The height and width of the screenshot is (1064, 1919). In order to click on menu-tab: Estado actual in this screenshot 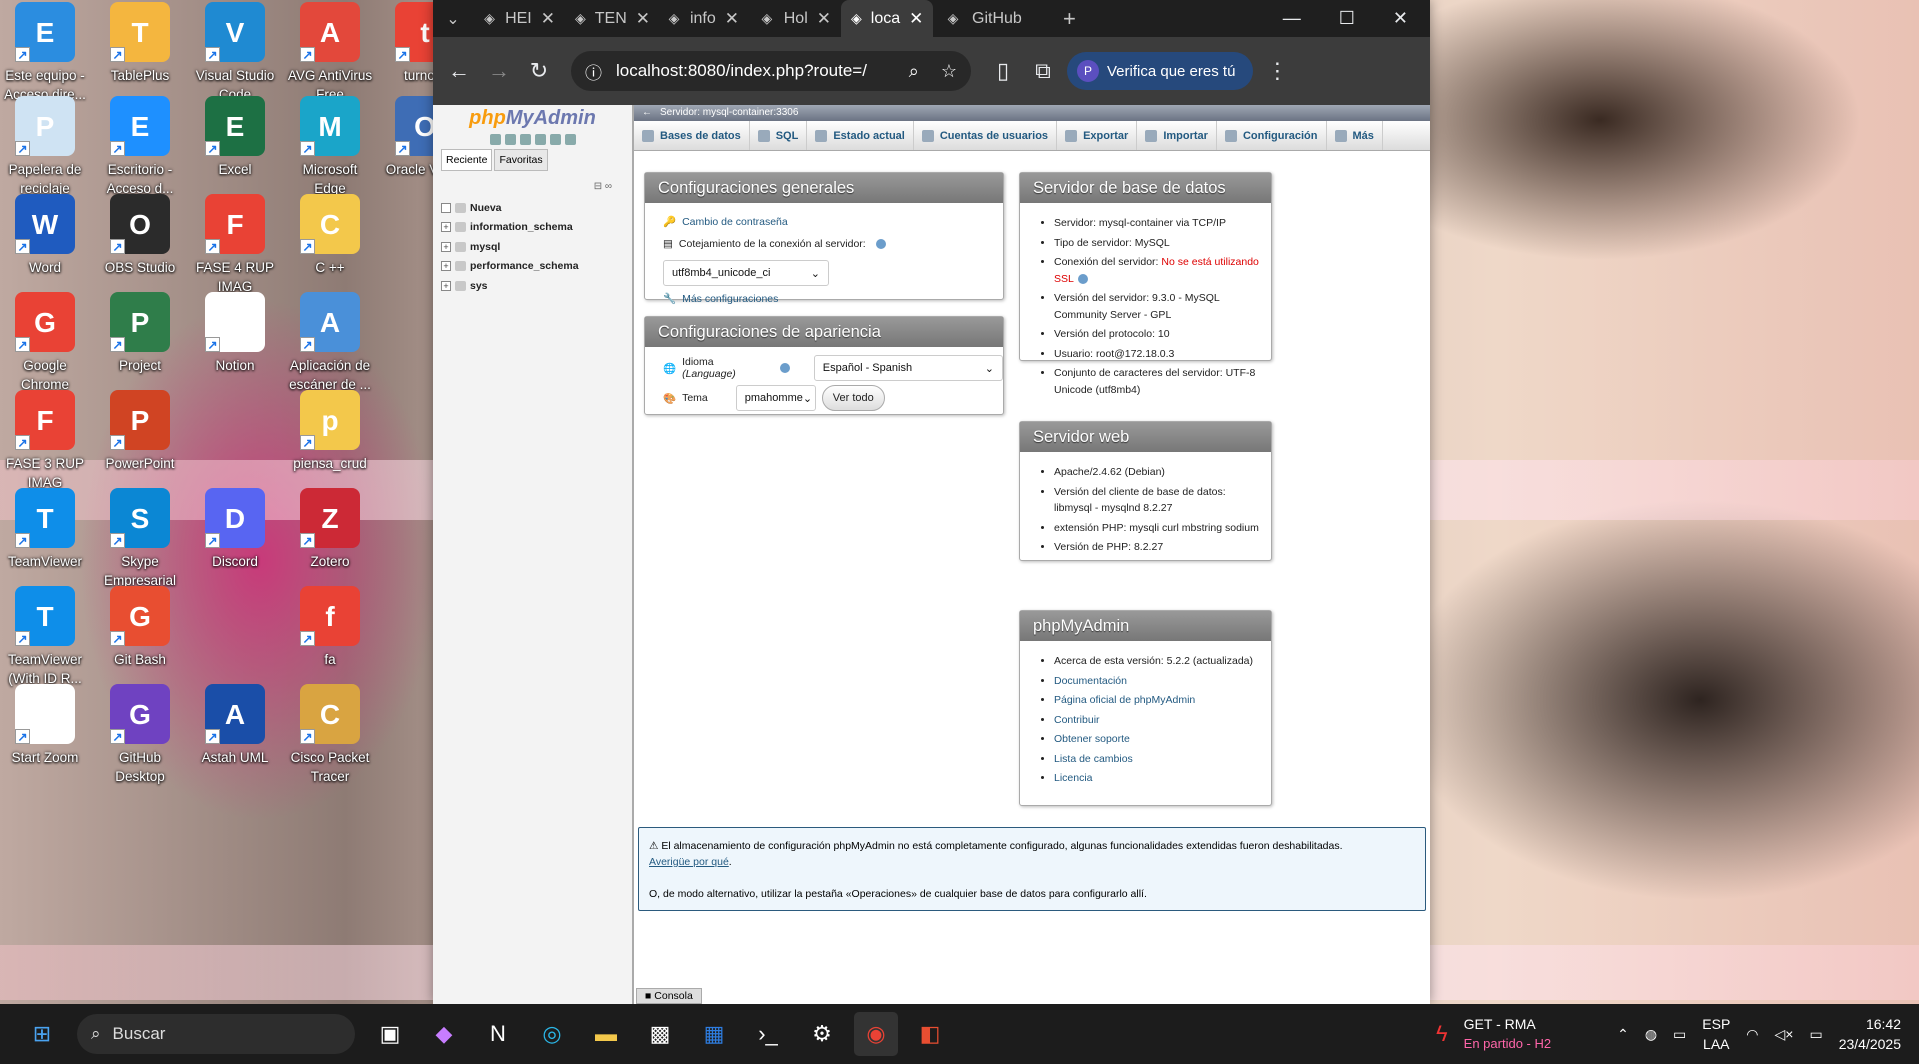, I will do `click(860, 135)`.